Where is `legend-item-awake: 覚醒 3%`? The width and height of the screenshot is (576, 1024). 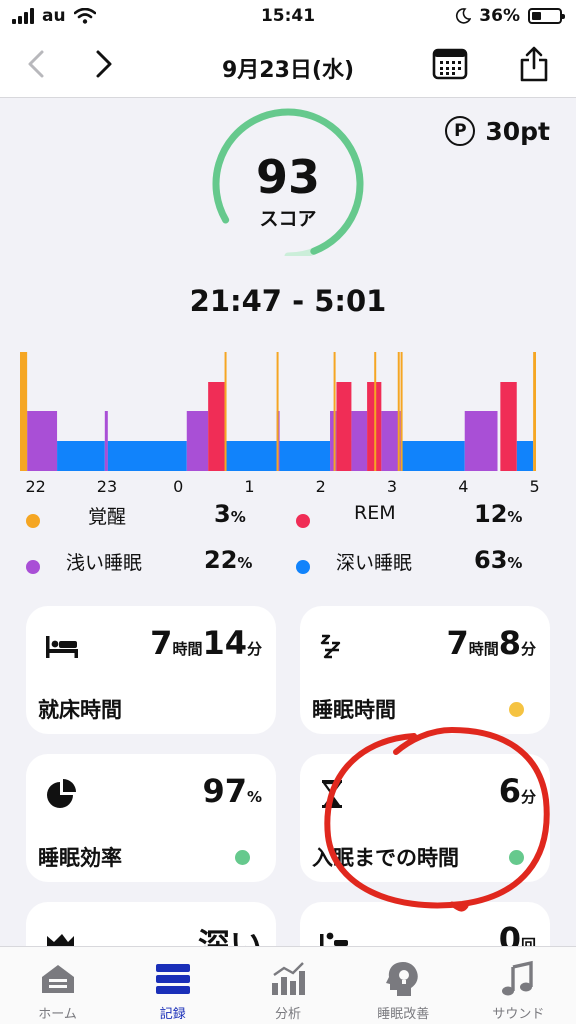 legend-item-awake: 覚醒 3% is located at coordinates (136, 514).